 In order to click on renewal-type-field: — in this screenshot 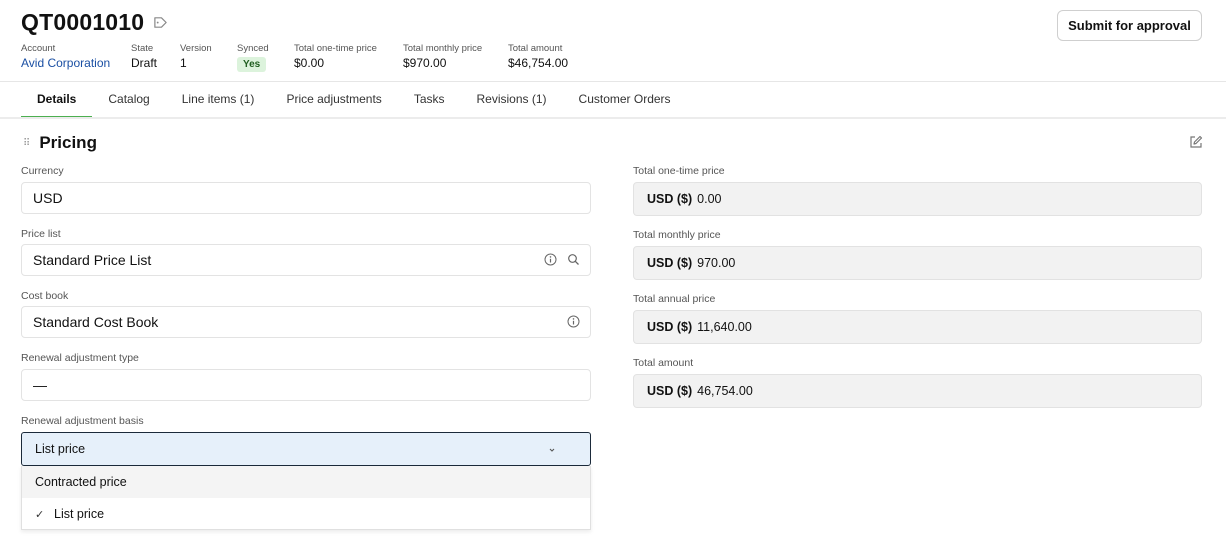, I will do `click(306, 385)`.